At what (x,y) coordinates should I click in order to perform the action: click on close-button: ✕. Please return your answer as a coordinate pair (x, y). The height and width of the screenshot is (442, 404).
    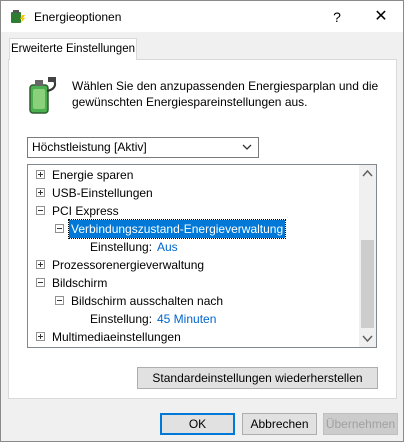
    Looking at the image, I should click on (381, 17).